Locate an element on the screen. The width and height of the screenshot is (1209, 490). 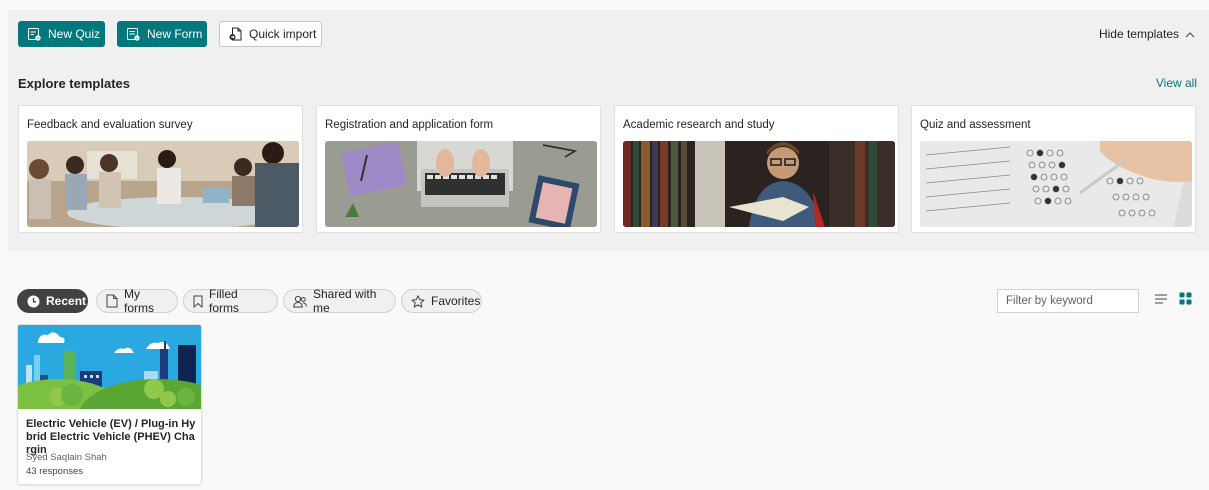
template-card-title: Academic research and study is located at coordinates (699, 125).